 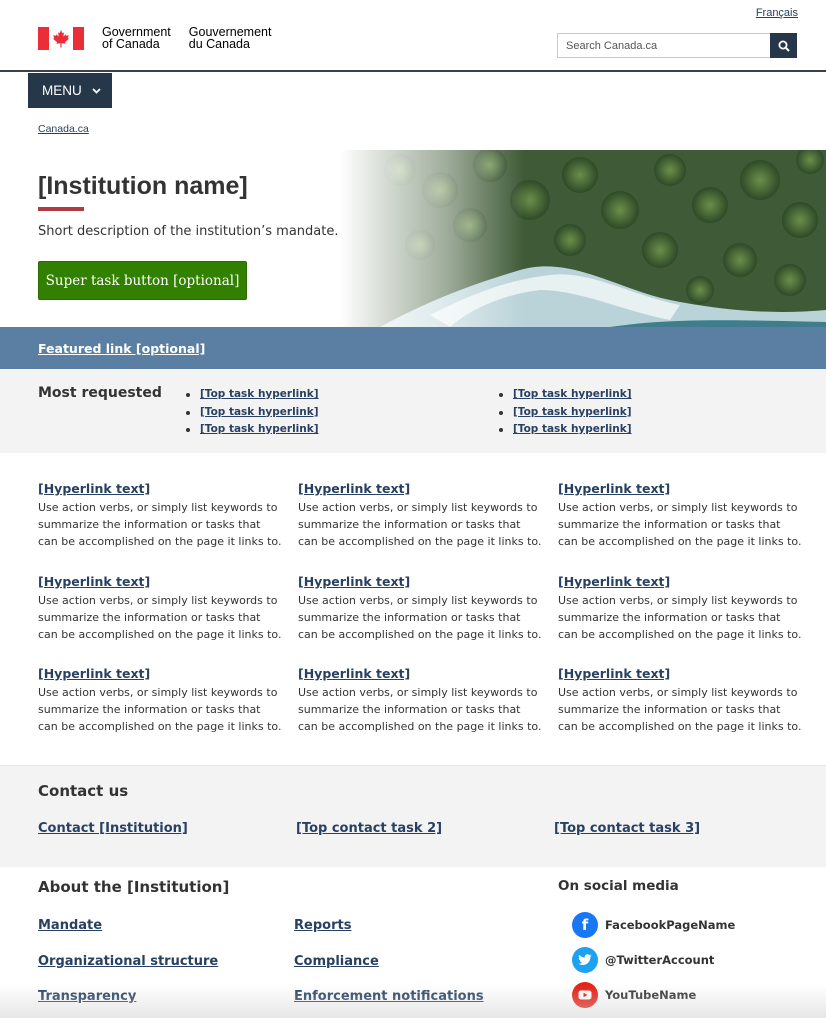 I want to click on contact-task-2-link: [Top contact task 2], so click(x=369, y=828).